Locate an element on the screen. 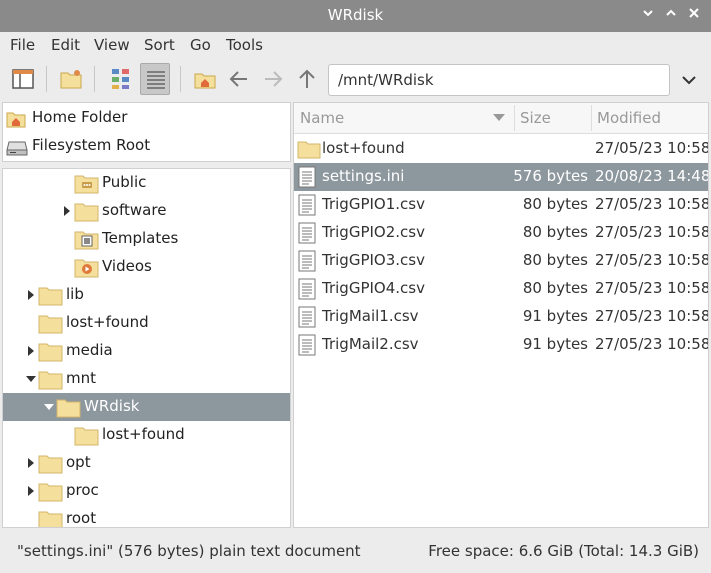  place-filesystem-root: Filesystem Root is located at coordinates (146, 146).